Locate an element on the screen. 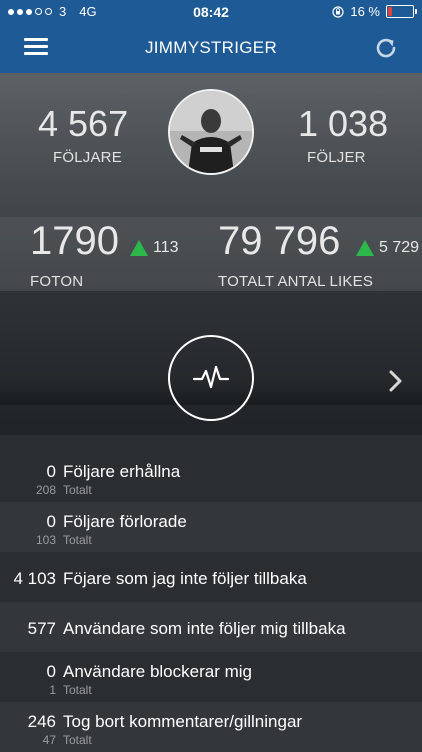  list-item-followers-lost: 0 Följare förlorade 103 Totalt is located at coordinates (211, 527).